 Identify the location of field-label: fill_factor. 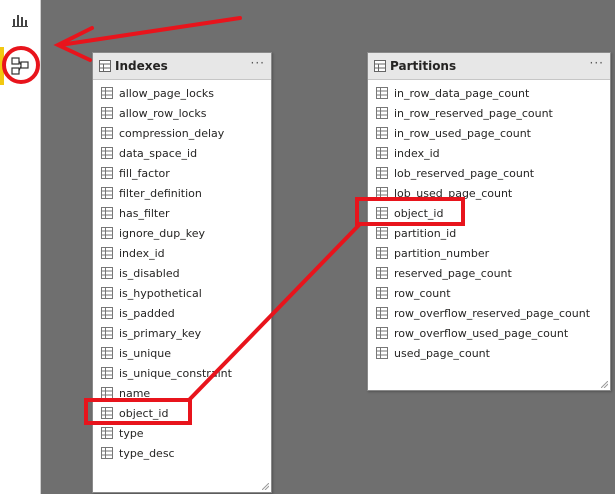
(144, 173).